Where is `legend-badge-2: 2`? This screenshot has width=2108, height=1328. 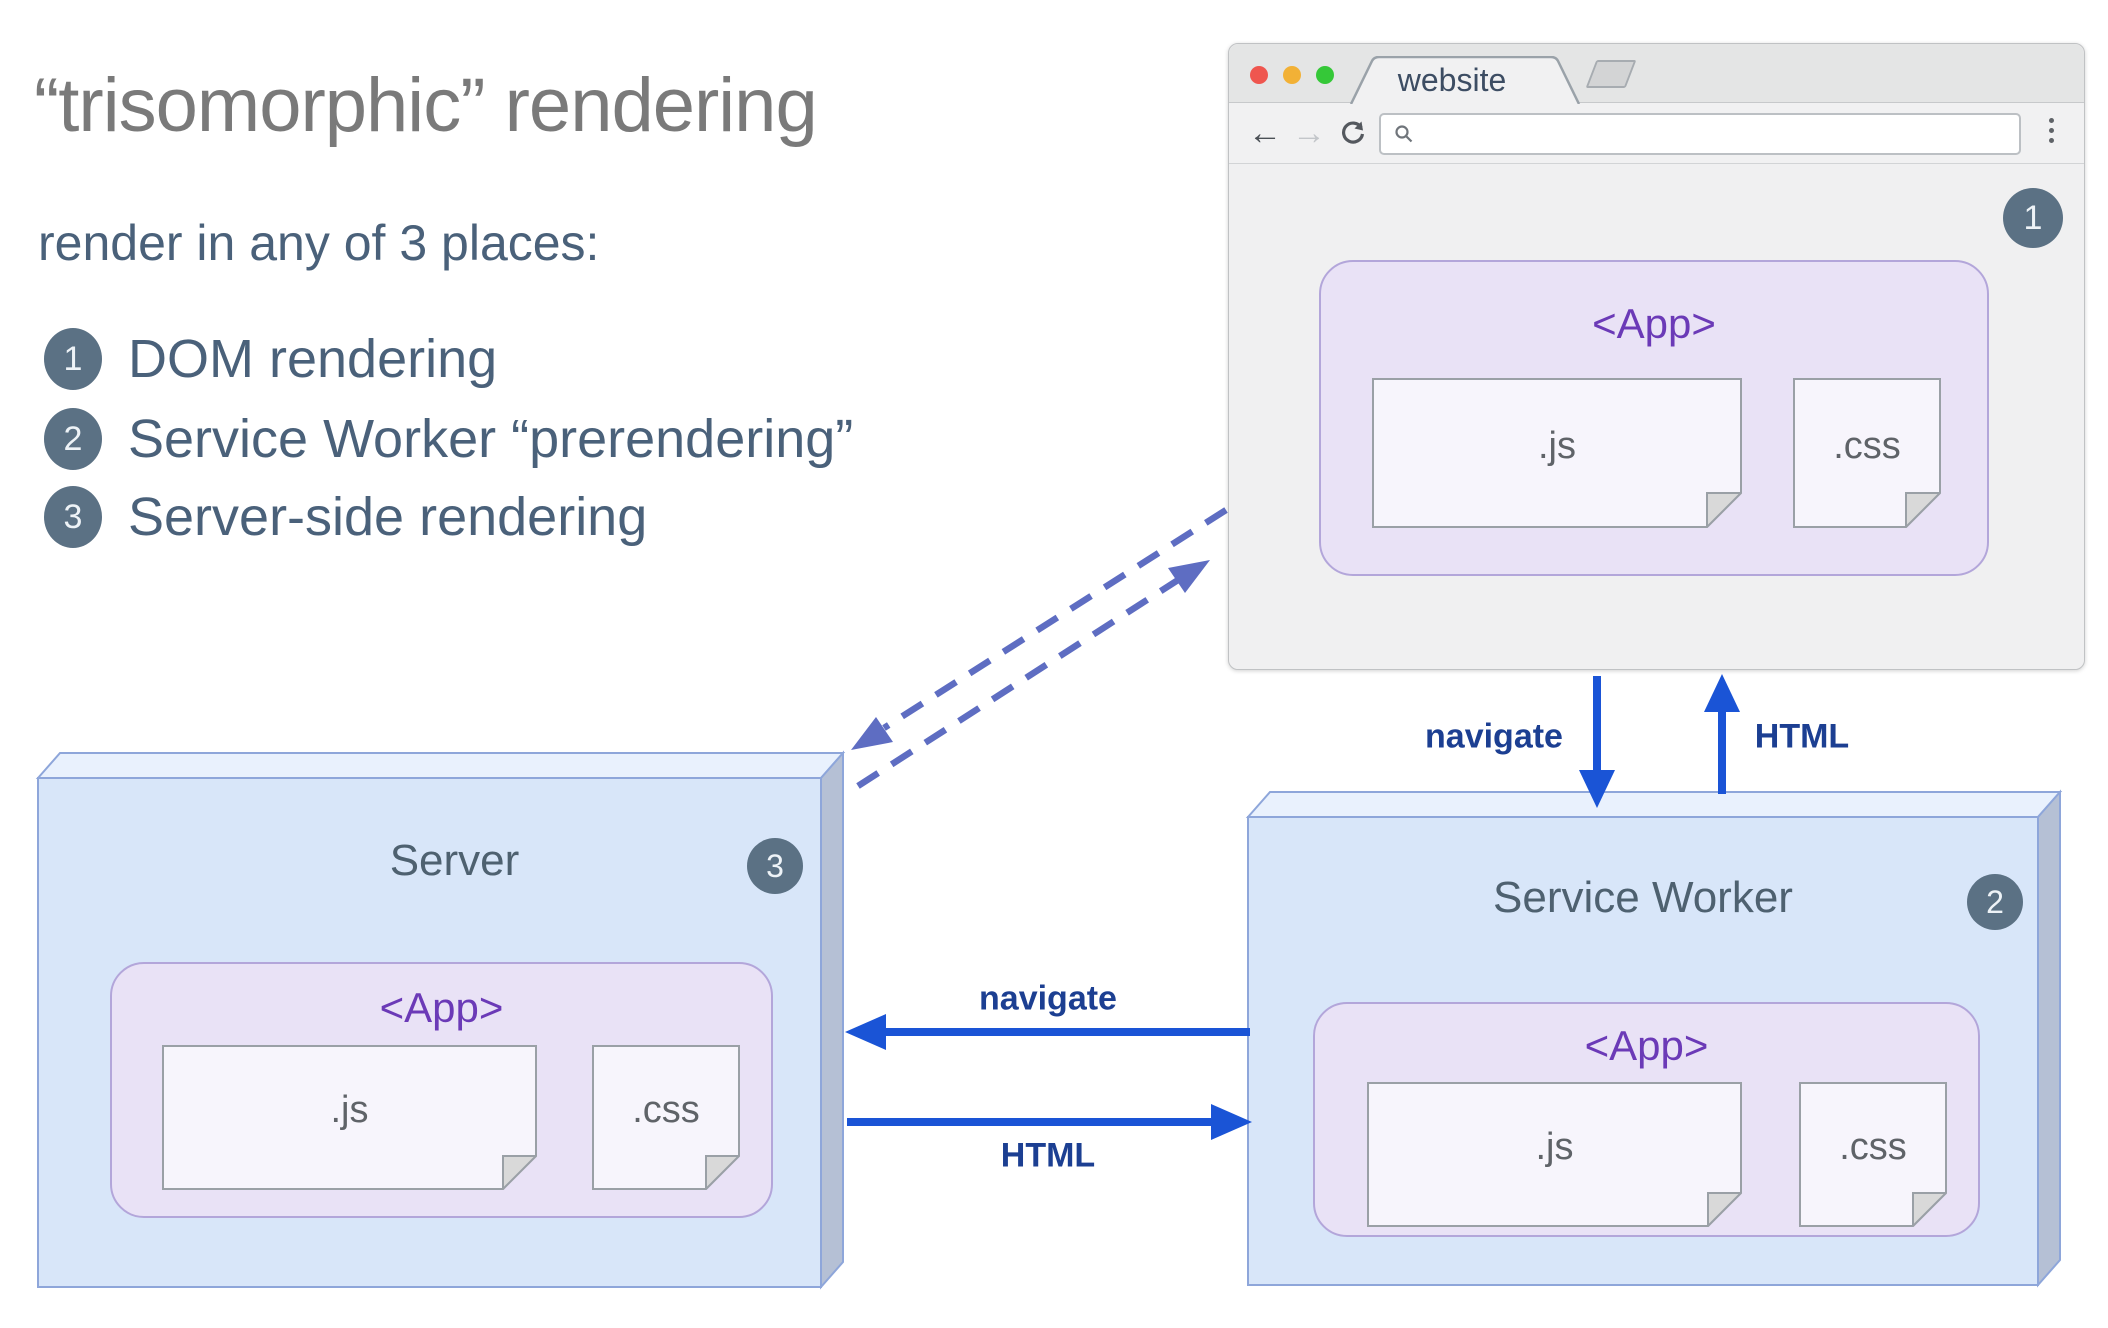 legend-badge-2: 2 is located at coordinates (73, 439).